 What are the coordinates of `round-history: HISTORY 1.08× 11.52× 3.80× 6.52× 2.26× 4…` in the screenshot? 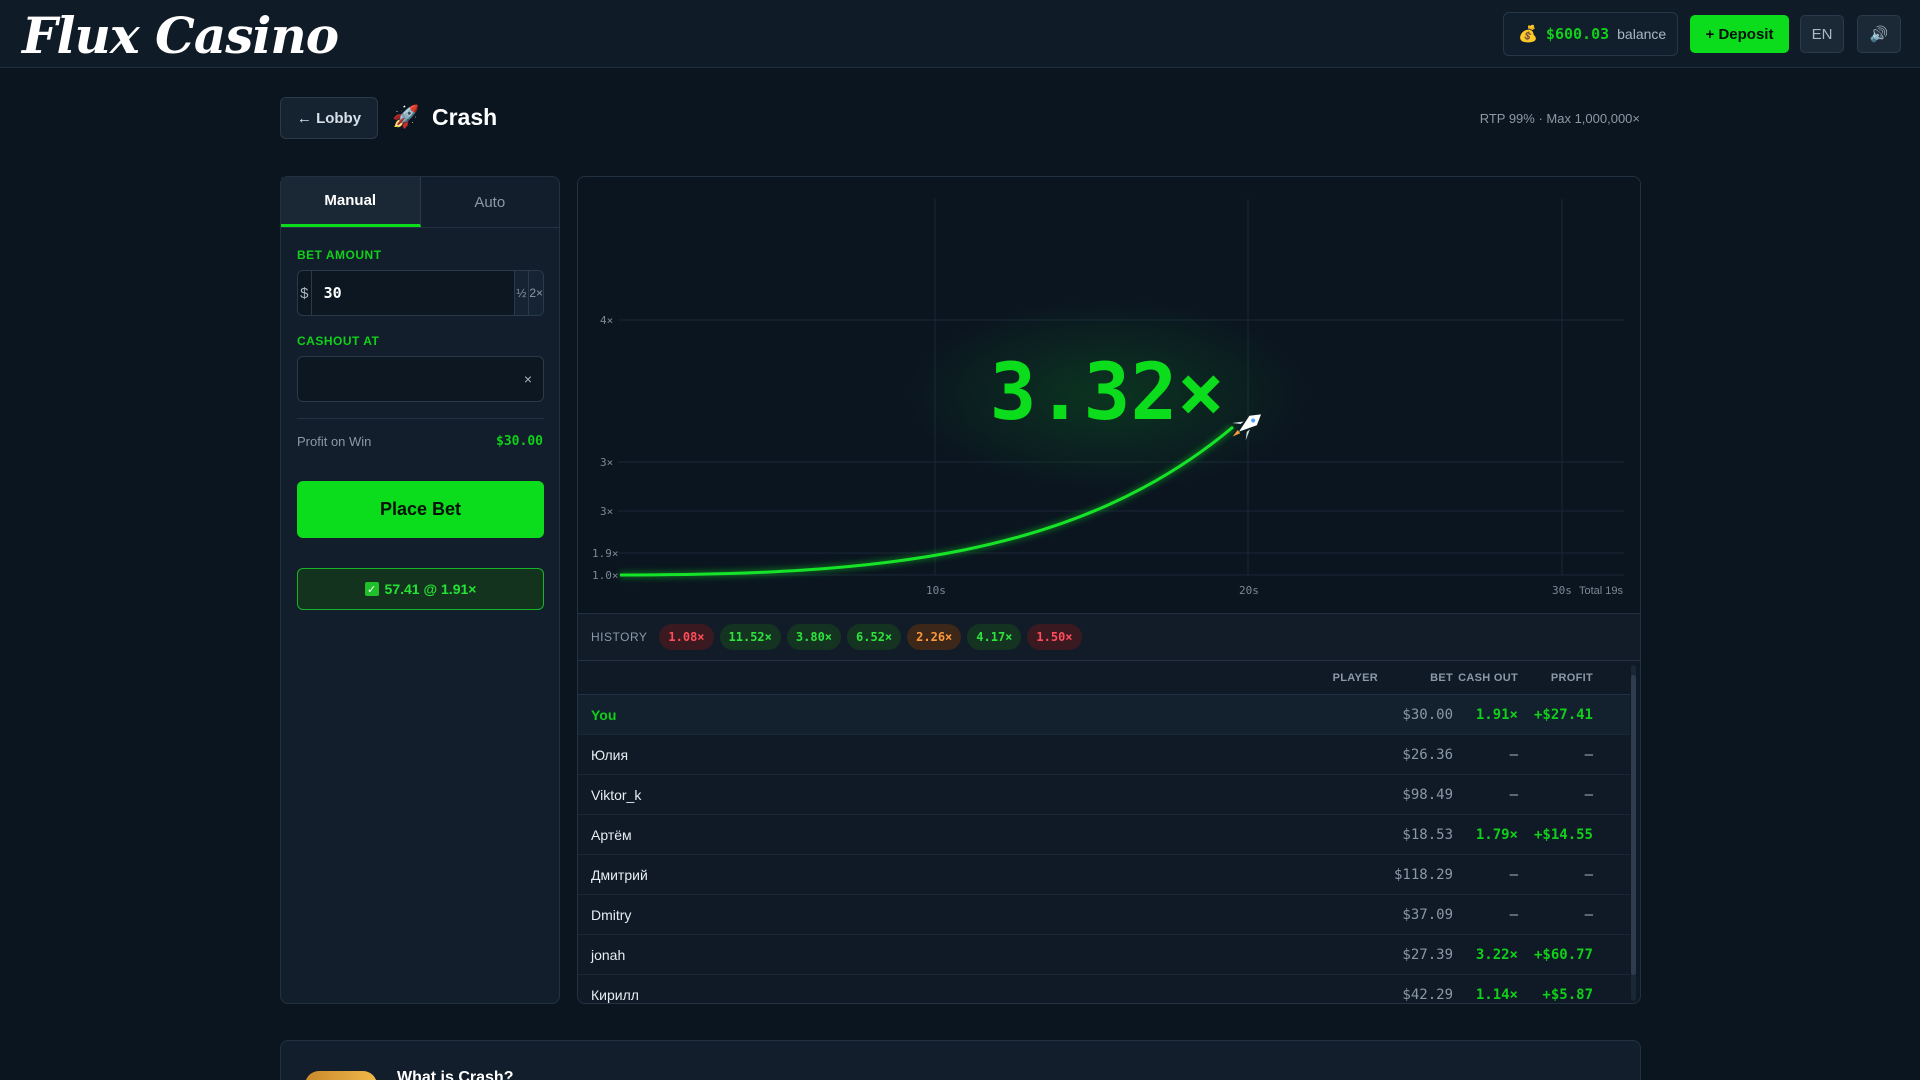 It's located at (1109, 637).